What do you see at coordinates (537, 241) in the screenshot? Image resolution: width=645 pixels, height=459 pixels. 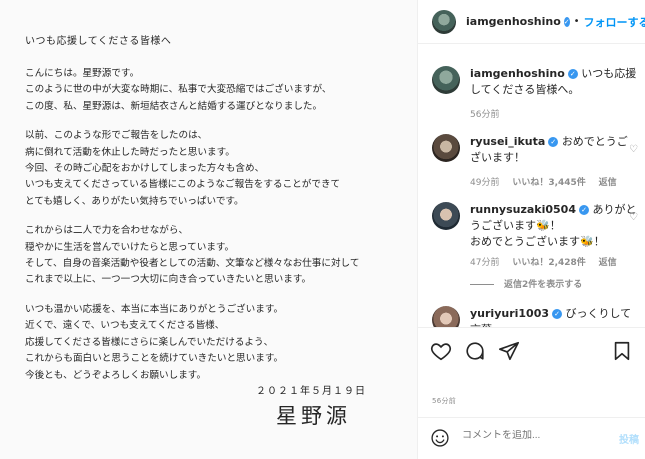 I see `comment-text-line2: おめでとうございます🐝！` at bounding box center [537, 241].